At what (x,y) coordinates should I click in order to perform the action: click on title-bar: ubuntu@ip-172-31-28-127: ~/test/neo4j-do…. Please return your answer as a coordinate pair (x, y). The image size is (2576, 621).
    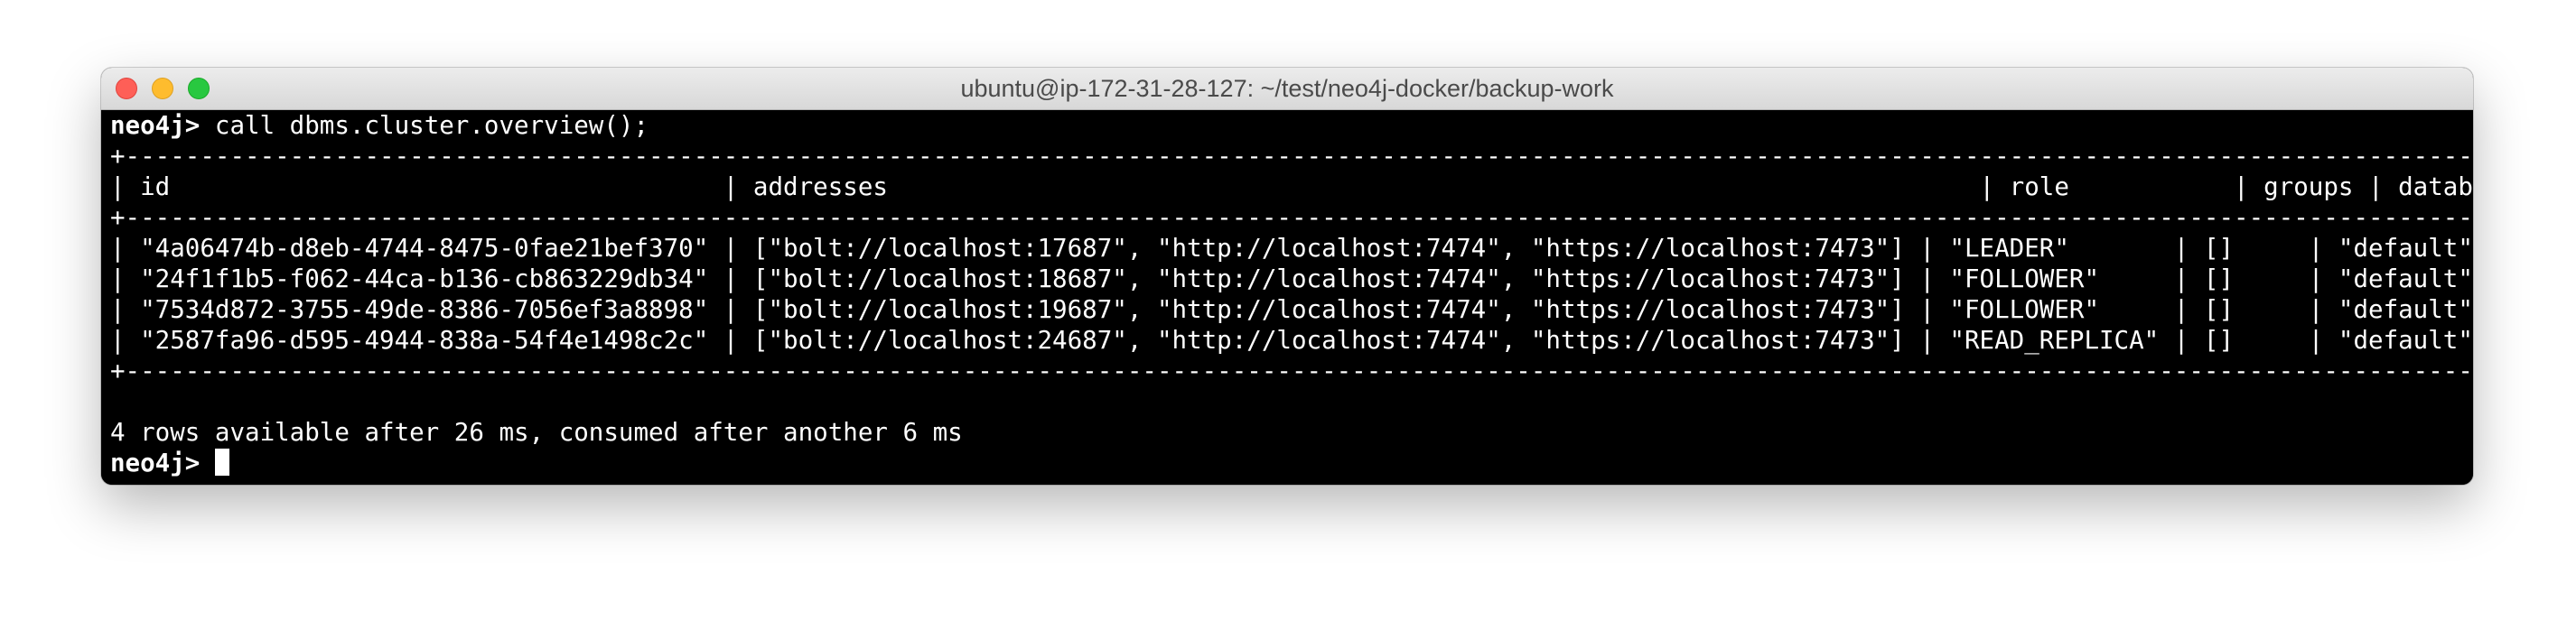
    Looking at the image, I should click on (1287, 89).